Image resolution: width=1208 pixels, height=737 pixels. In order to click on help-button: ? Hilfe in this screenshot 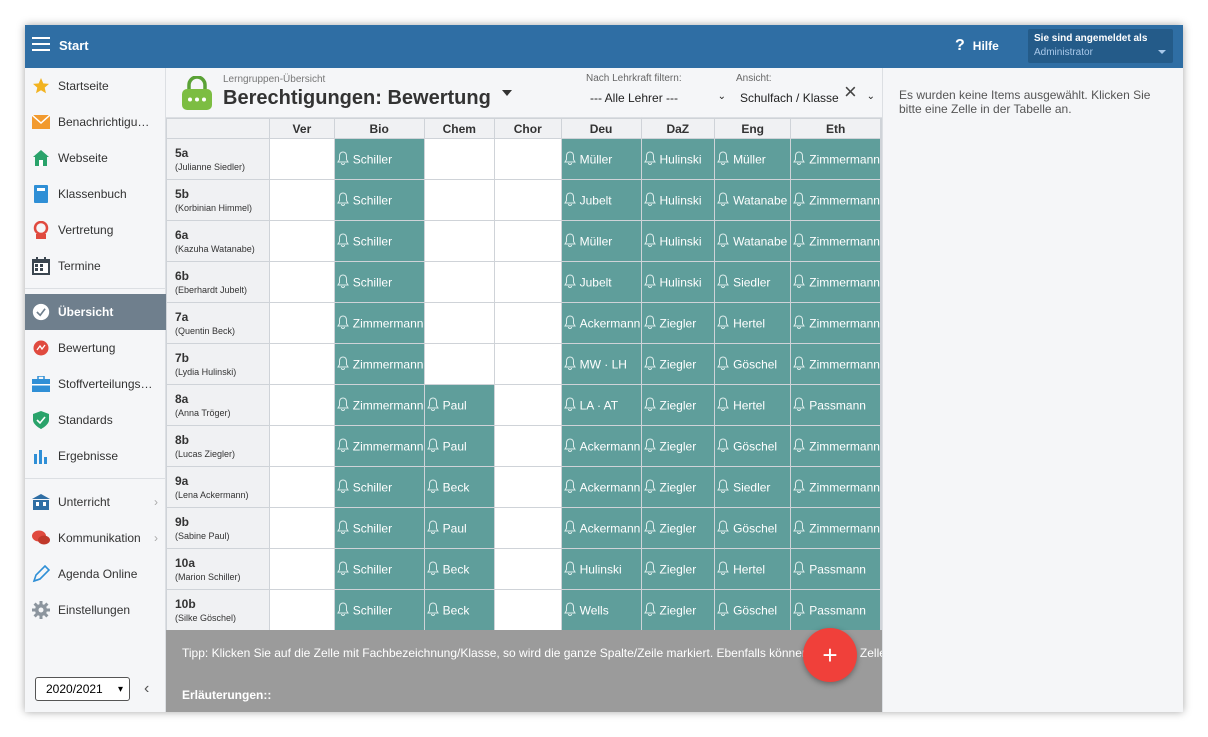, I will do `click(977, 46)`.